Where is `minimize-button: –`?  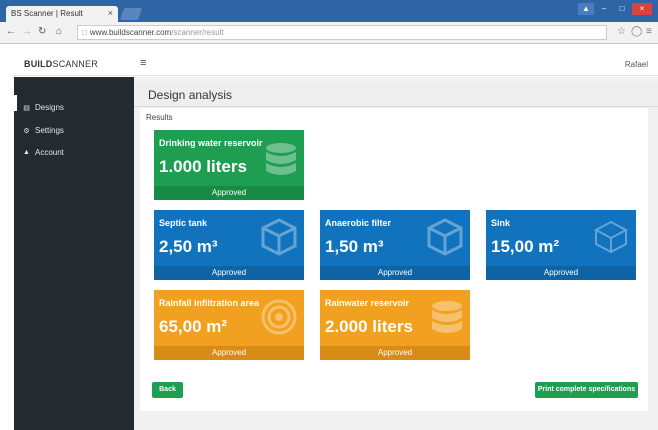
minimize-button: – is located at coordinates (604, 9).